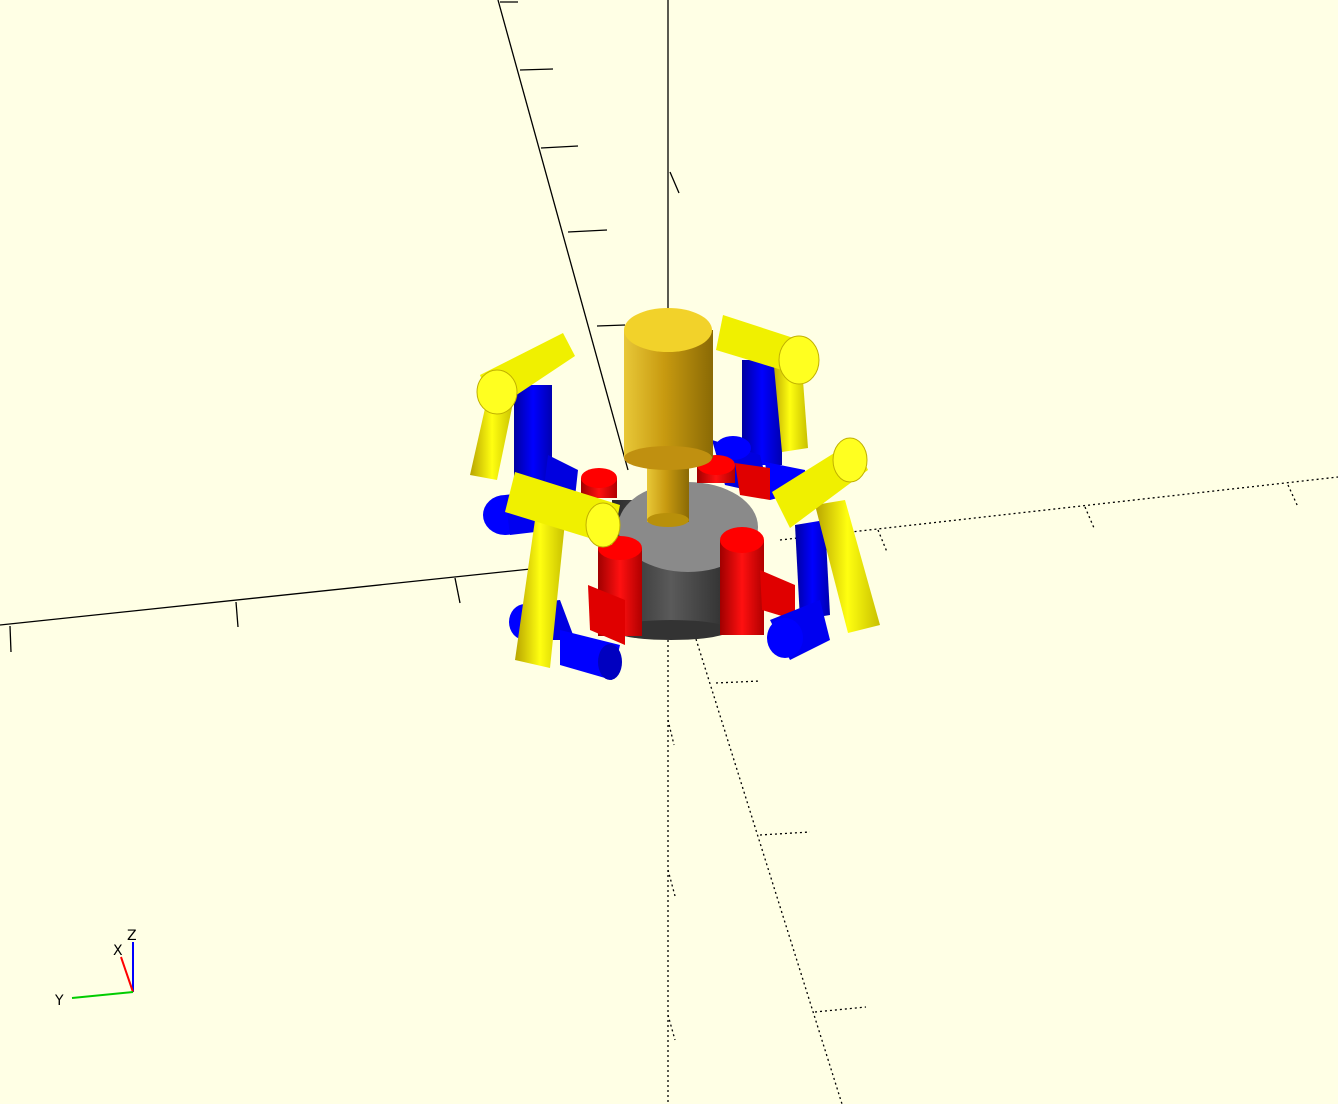 The image size is (1338, 1104). I want to click on axes-gizmo: Z X Y, so click(95, 968).